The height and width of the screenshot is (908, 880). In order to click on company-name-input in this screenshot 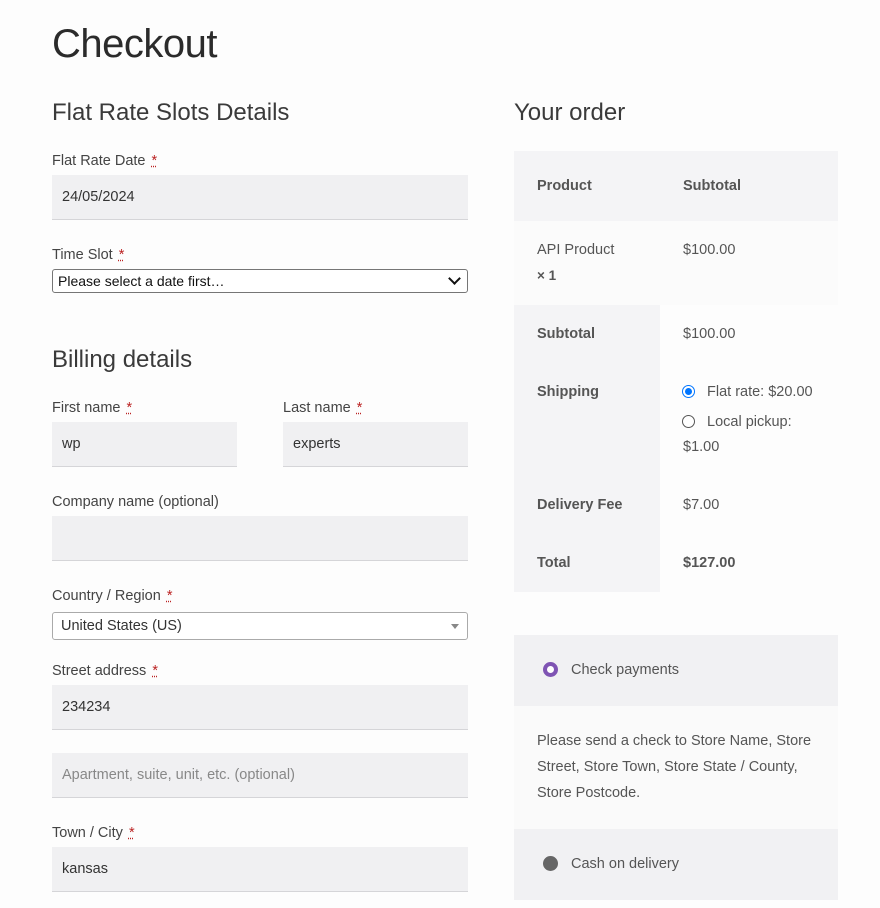, I will do `click(260, 538)`.